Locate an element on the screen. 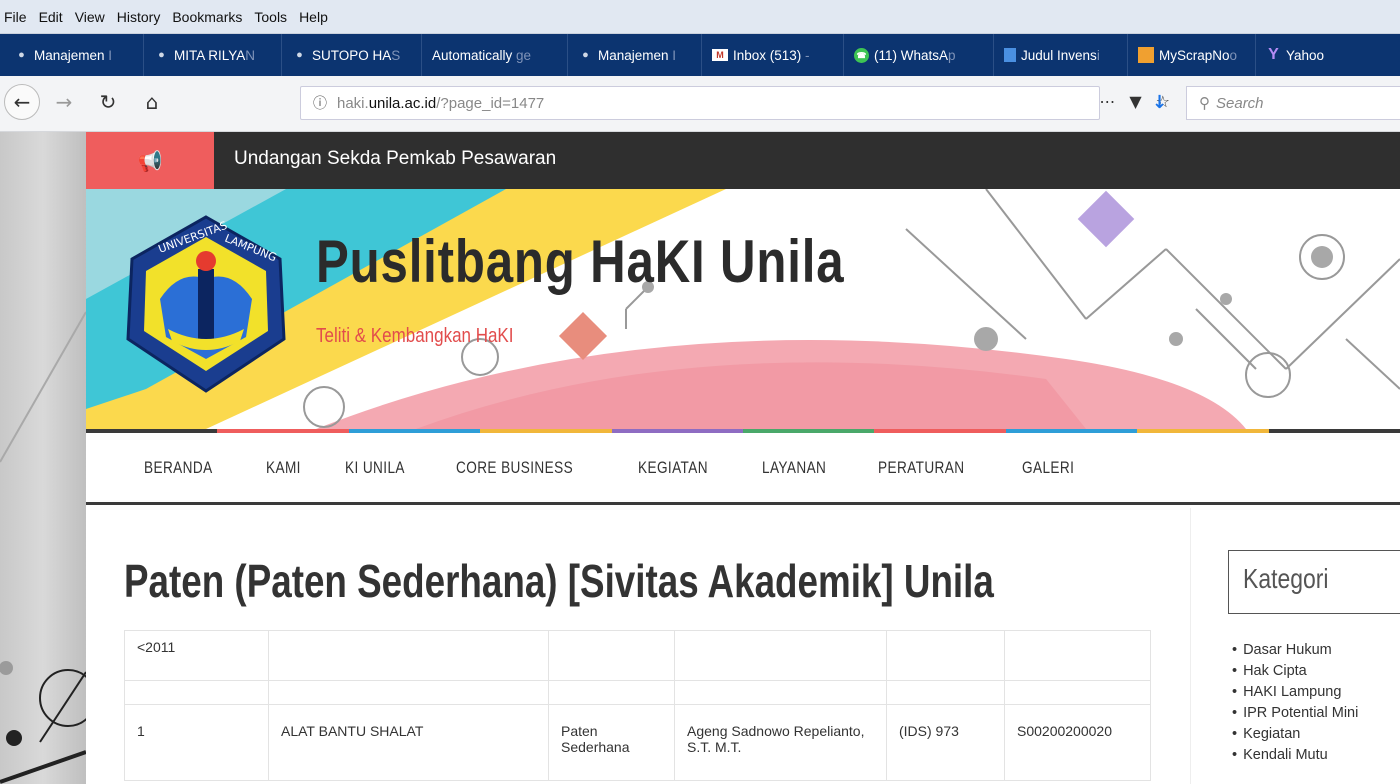 The image size is (1400, 784). megaphone-icon: 📢 is located at coordinates (150, 160).